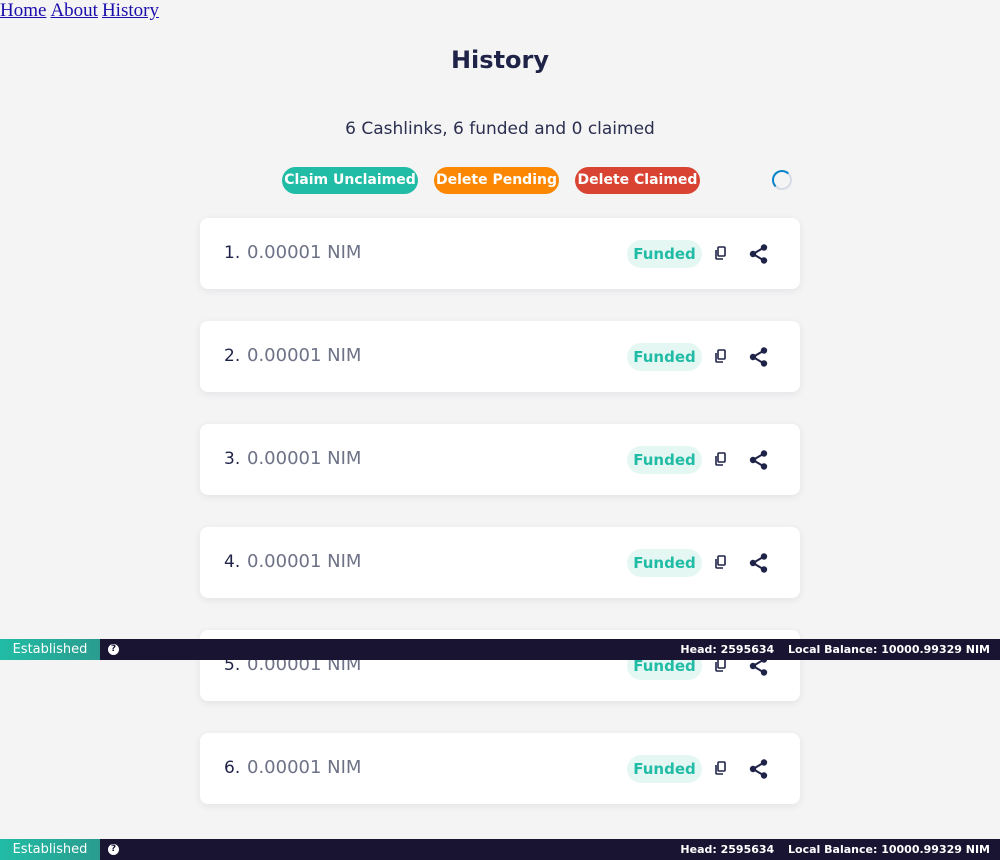 The height and width of the screenshot is (860, 1000). I want to click on cashlink-card: 2. 0.00001 NIM Funded, so click(500, 356).